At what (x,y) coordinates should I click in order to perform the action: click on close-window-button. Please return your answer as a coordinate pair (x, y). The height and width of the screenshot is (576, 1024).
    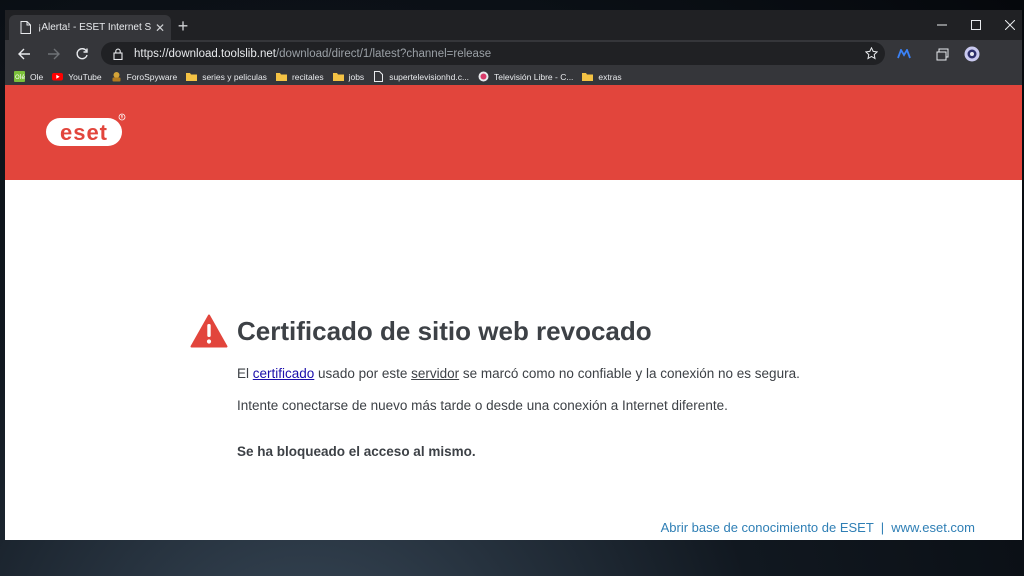
    Looking at the image, I should click on (1007, 25).